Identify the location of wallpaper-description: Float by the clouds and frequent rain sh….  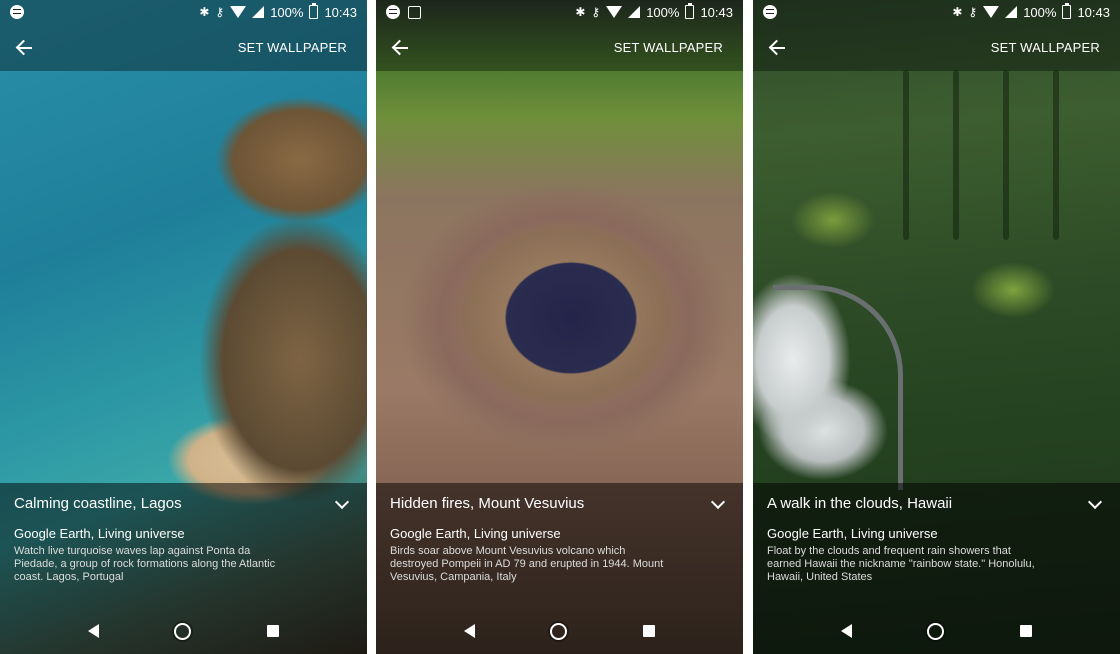
(901, 564).